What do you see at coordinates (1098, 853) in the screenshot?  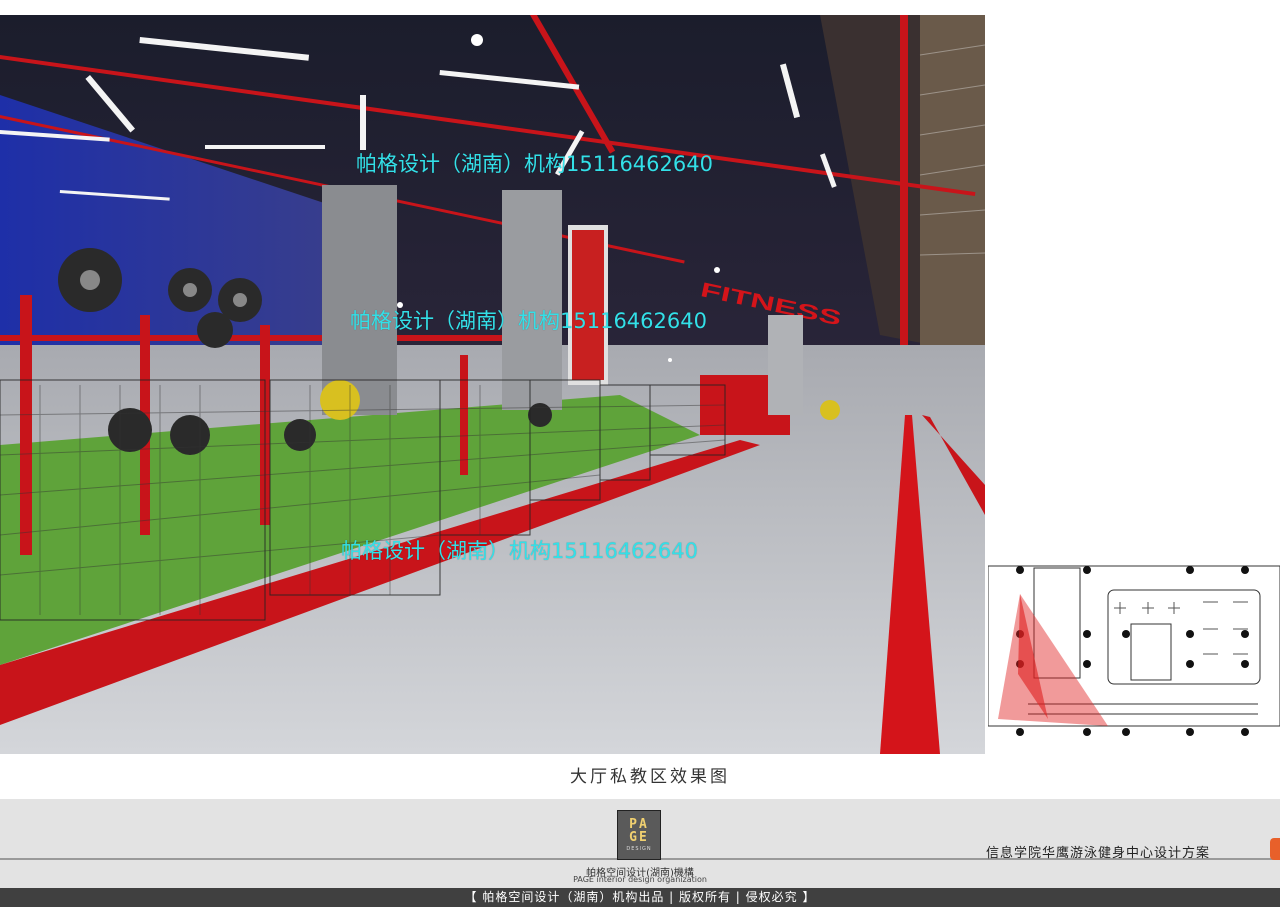 I see `project-title: 信息学院华鹰游泳健身中心设计方案` at bounding box center [1098, 853].